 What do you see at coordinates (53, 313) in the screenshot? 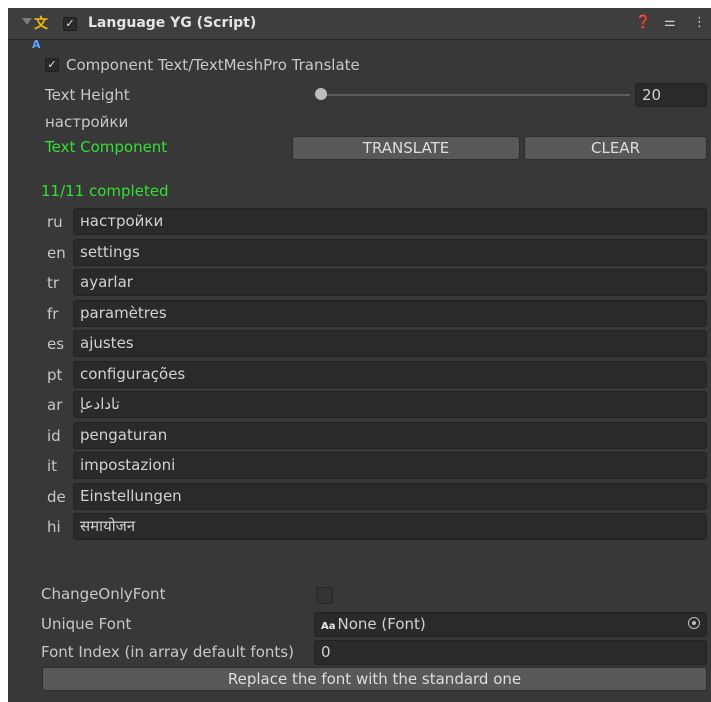
I see `language-code: fr` at bounding box center [53, 313].